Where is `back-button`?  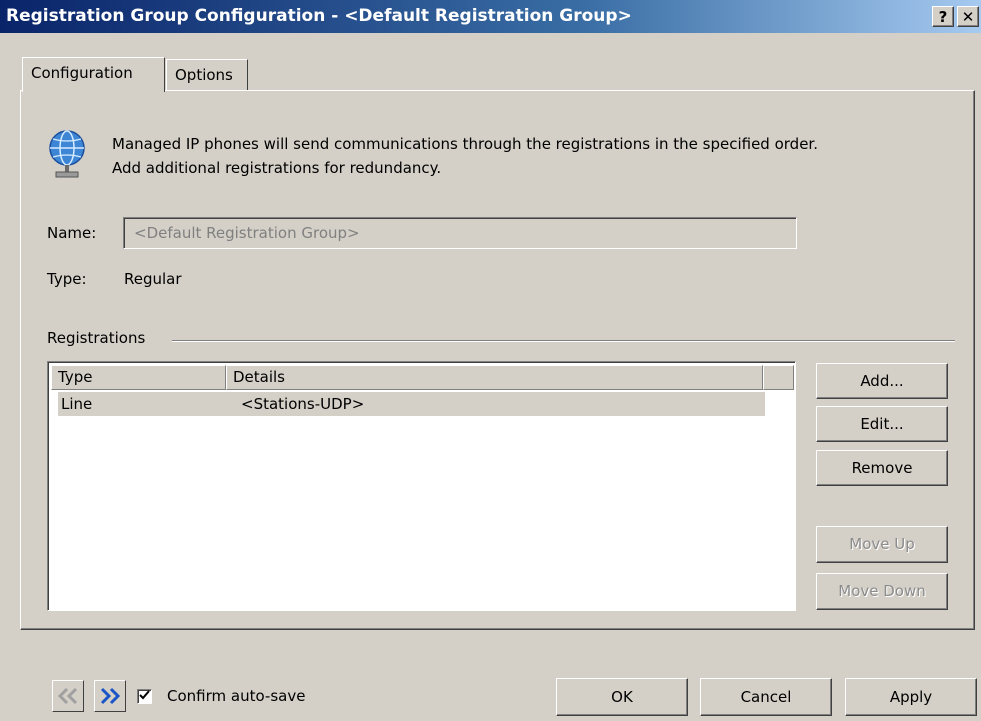 back-button is located at coordinates (68, 696).